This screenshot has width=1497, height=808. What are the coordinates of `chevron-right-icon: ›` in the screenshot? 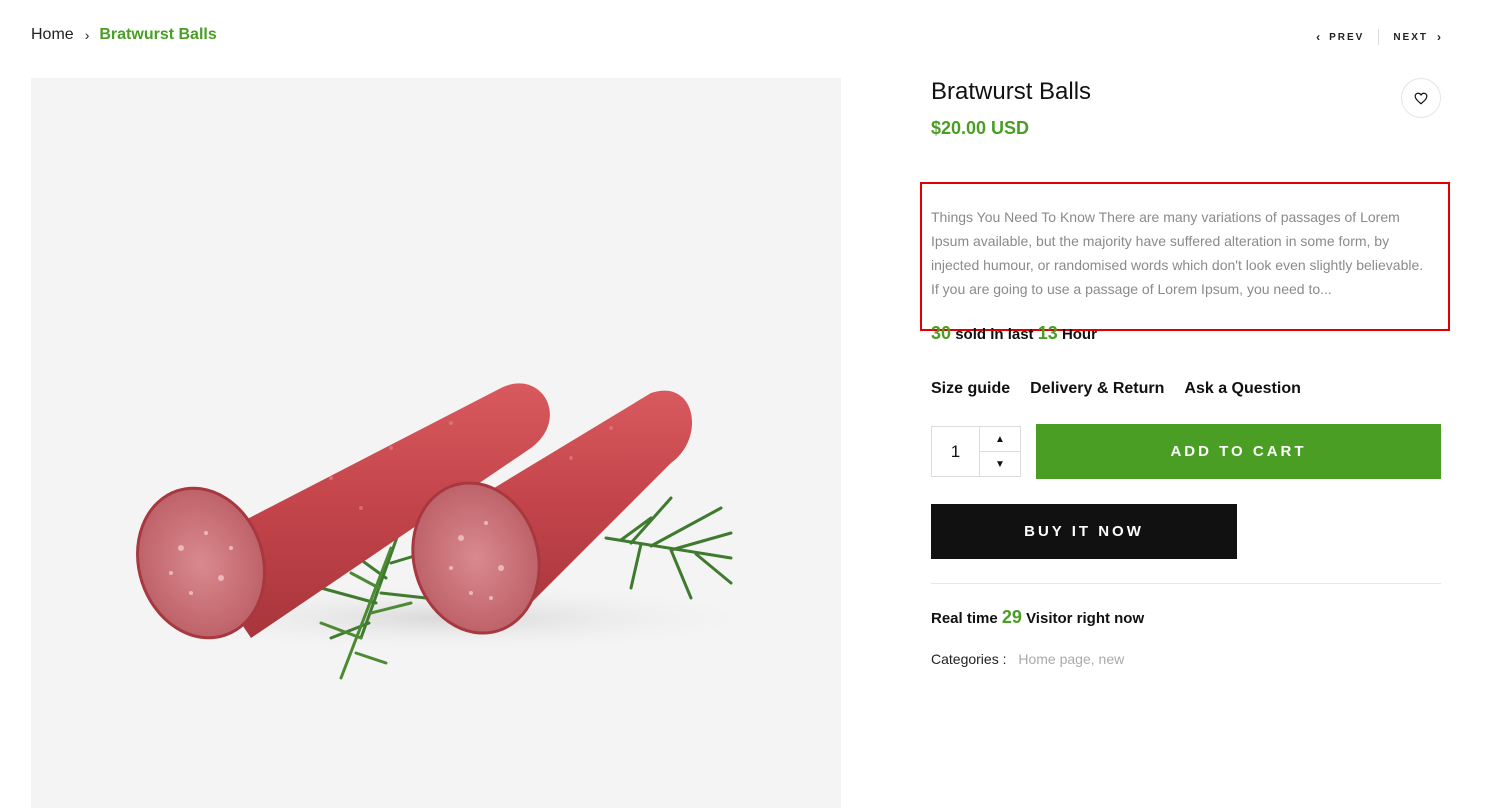 It's located at (1439, 37).